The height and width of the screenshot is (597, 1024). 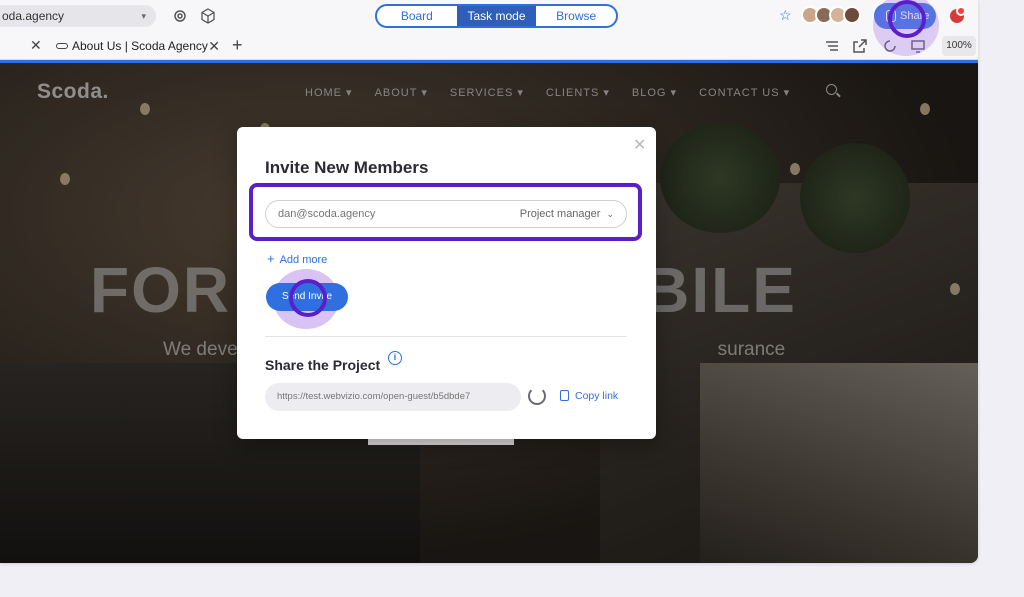 What do you see at coordinates (208, 16) in the screenshot?
I see `cube-icon` at bounding box center [208, 16].